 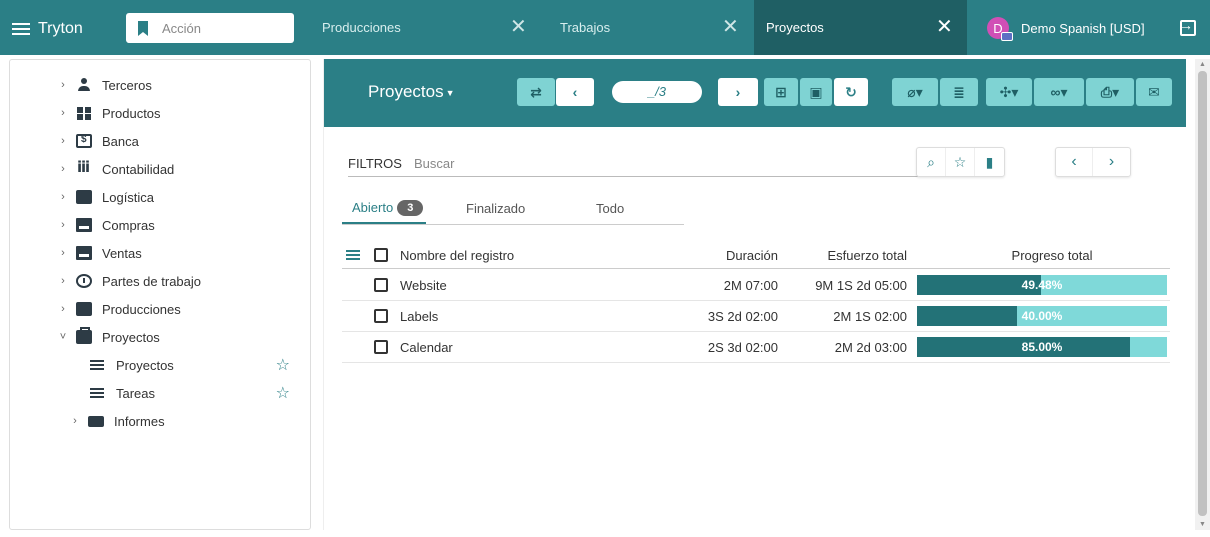 What do you see at coordinates (781, 92) in the screenshot?
I see `new-record-button: ⊞` at bounding box center [781, 92].